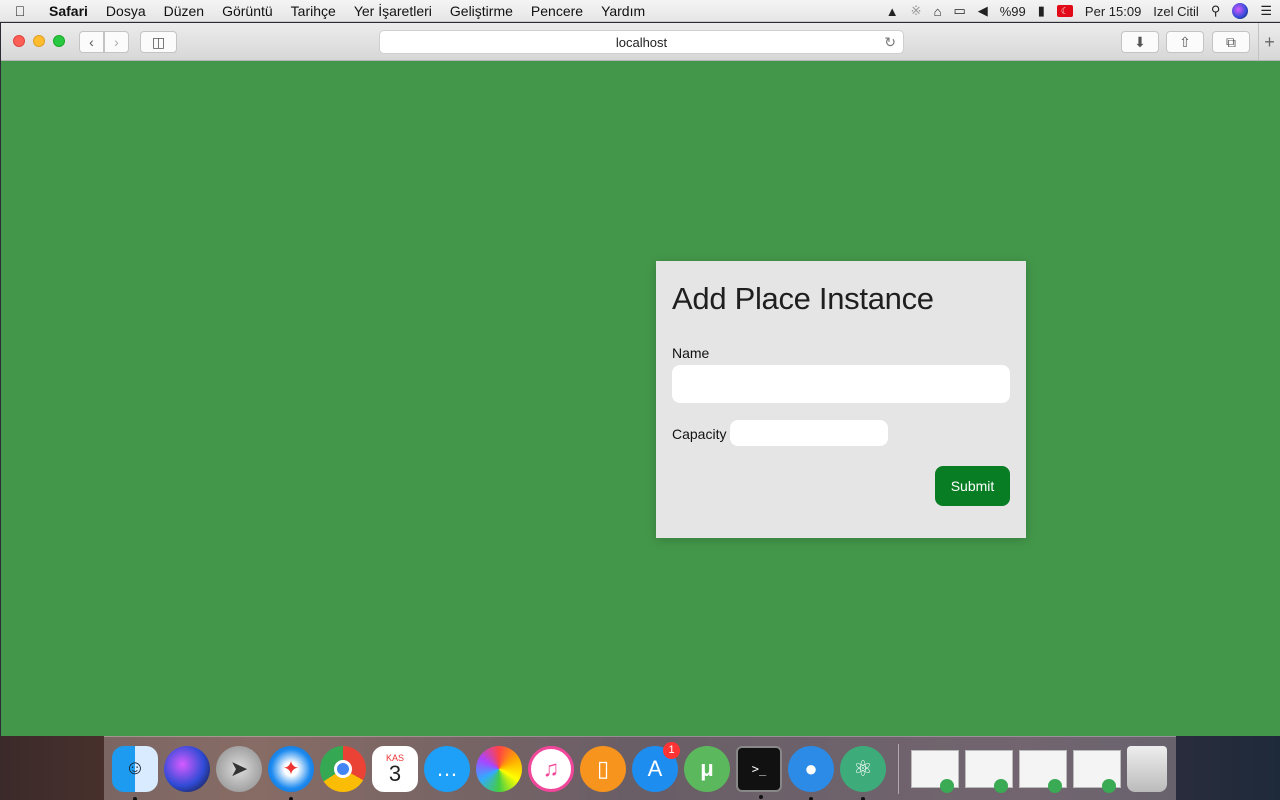 The image size is (1280, 800). I want to click on download-icon: ⬇, so click(1140, 41).